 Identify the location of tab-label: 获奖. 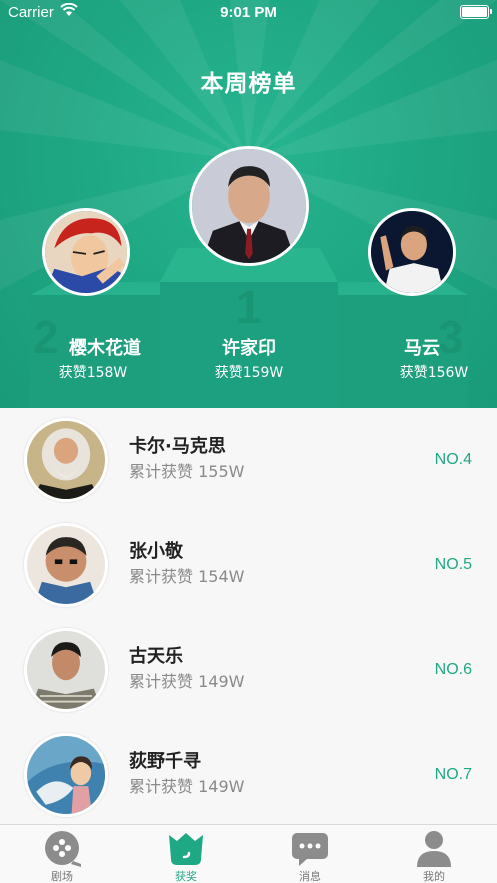
(186, 876).